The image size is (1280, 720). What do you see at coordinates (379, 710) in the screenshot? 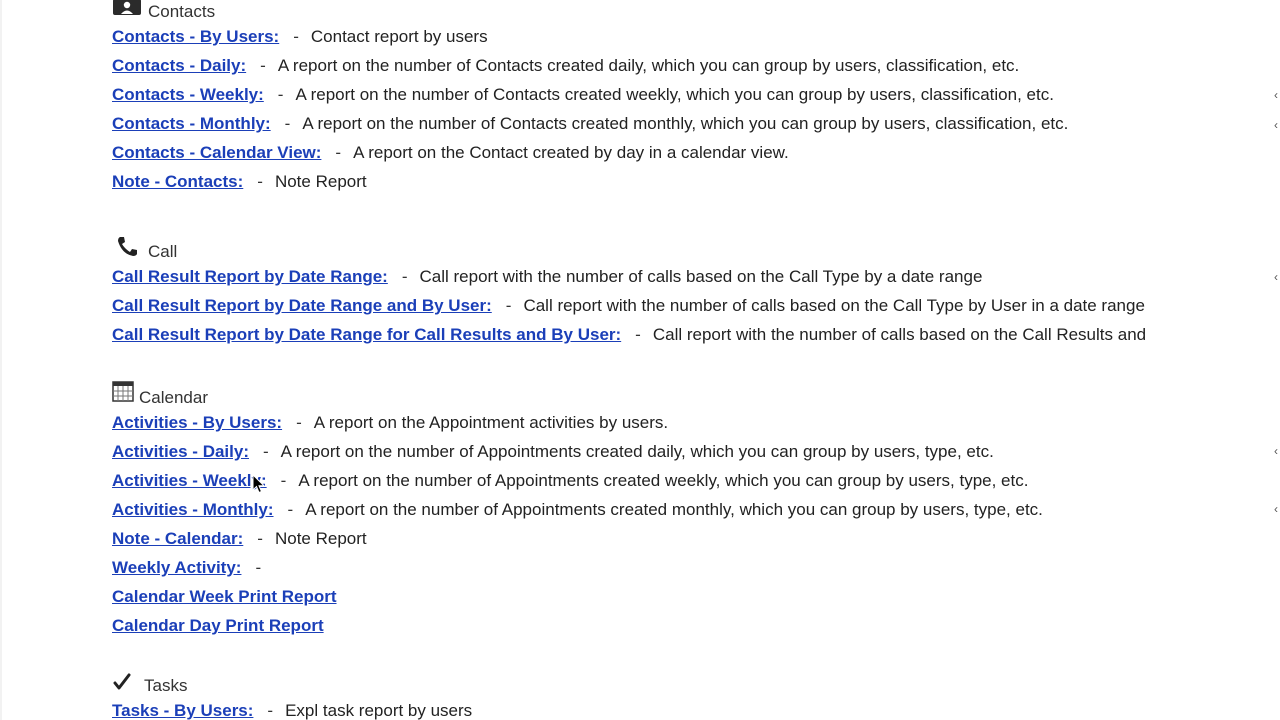
I see `report-description: Expl task report by users` at bounding box center [379, 710].